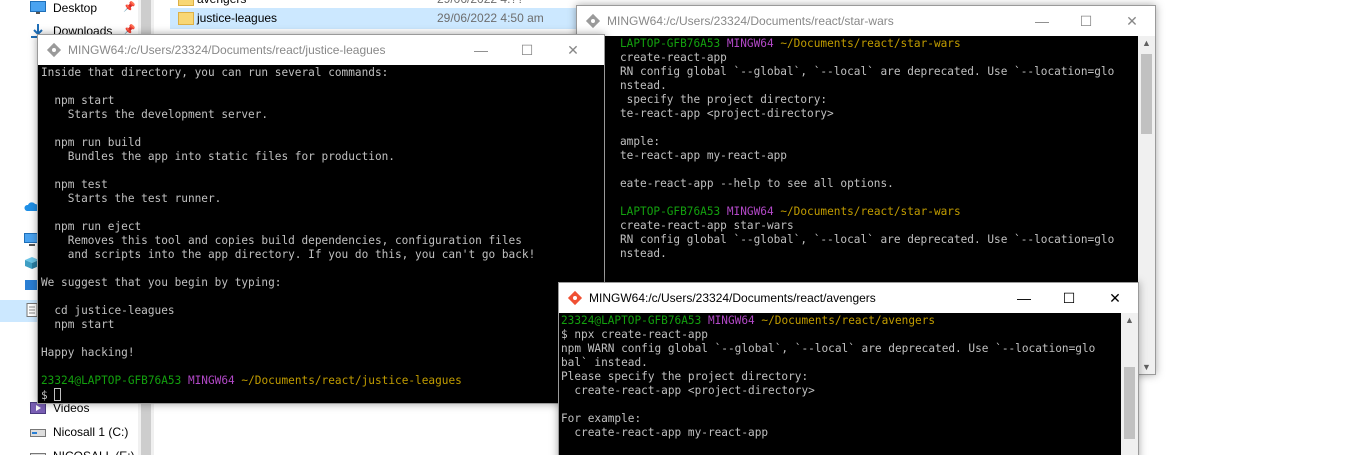 The height and width of the screenshot is (455, 1366). I want to click on vertical-scrollbar: ▲, so click(1129, 384).